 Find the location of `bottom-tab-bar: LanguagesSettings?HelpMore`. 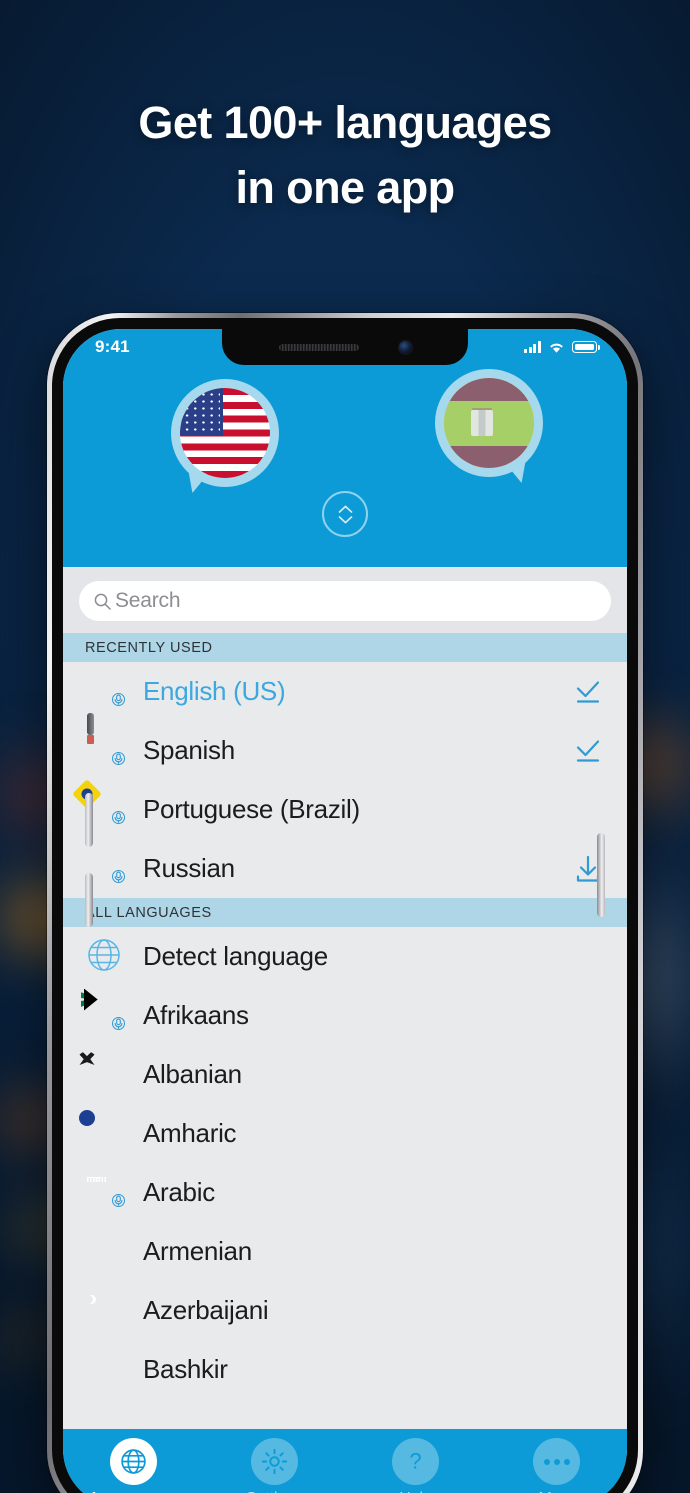

bottom-tab-bar: LanguagesSettings?HelpMore is located at coordinates (345, 1461).